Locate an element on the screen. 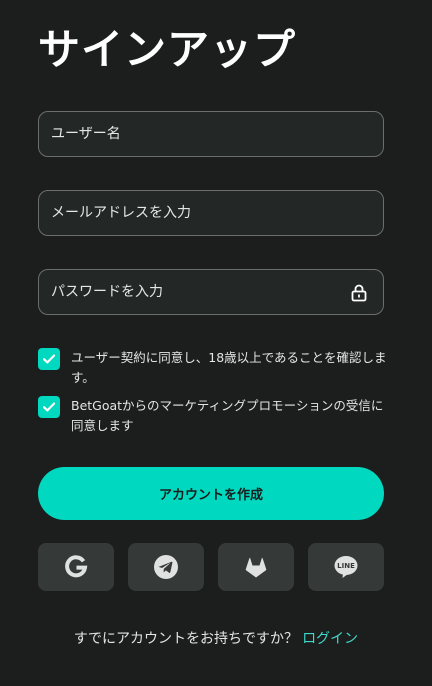 This screenshot has width=432, height=686. line-login-button: LINE is located at coordinates (346, 567).